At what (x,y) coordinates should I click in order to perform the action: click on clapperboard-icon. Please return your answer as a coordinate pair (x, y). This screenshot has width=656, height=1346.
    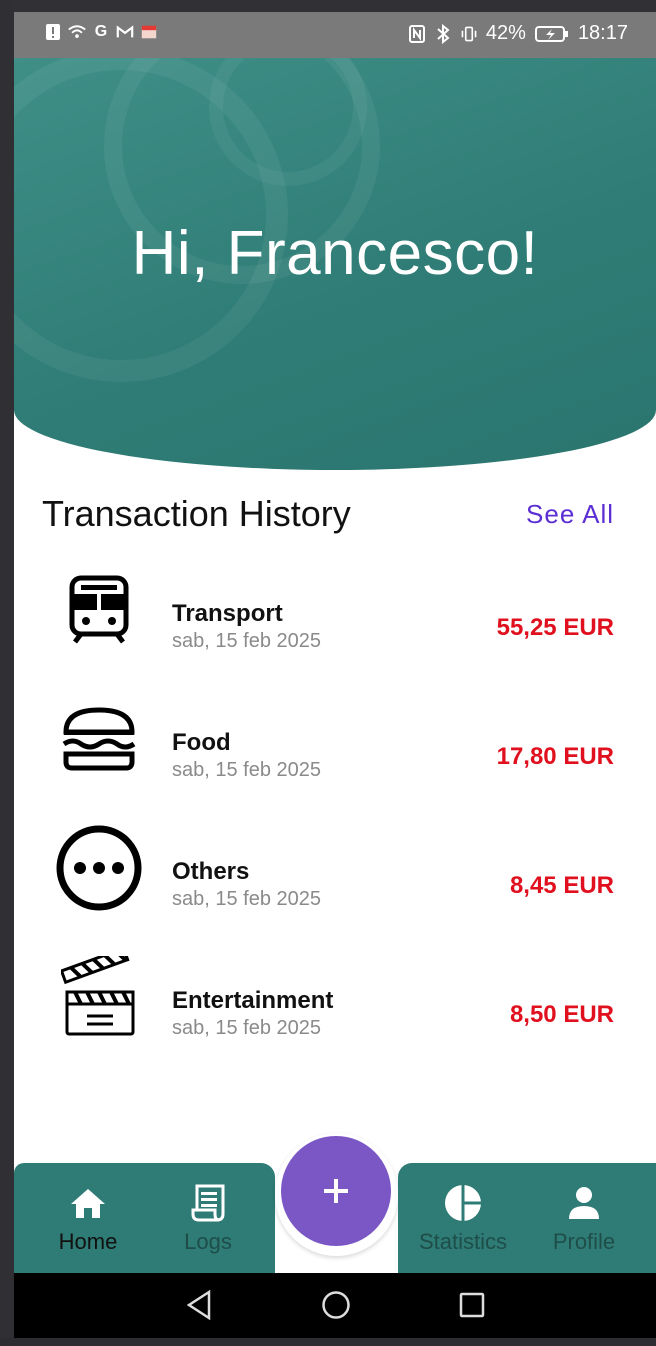
    Looking at the image, I should click on (99, 997).